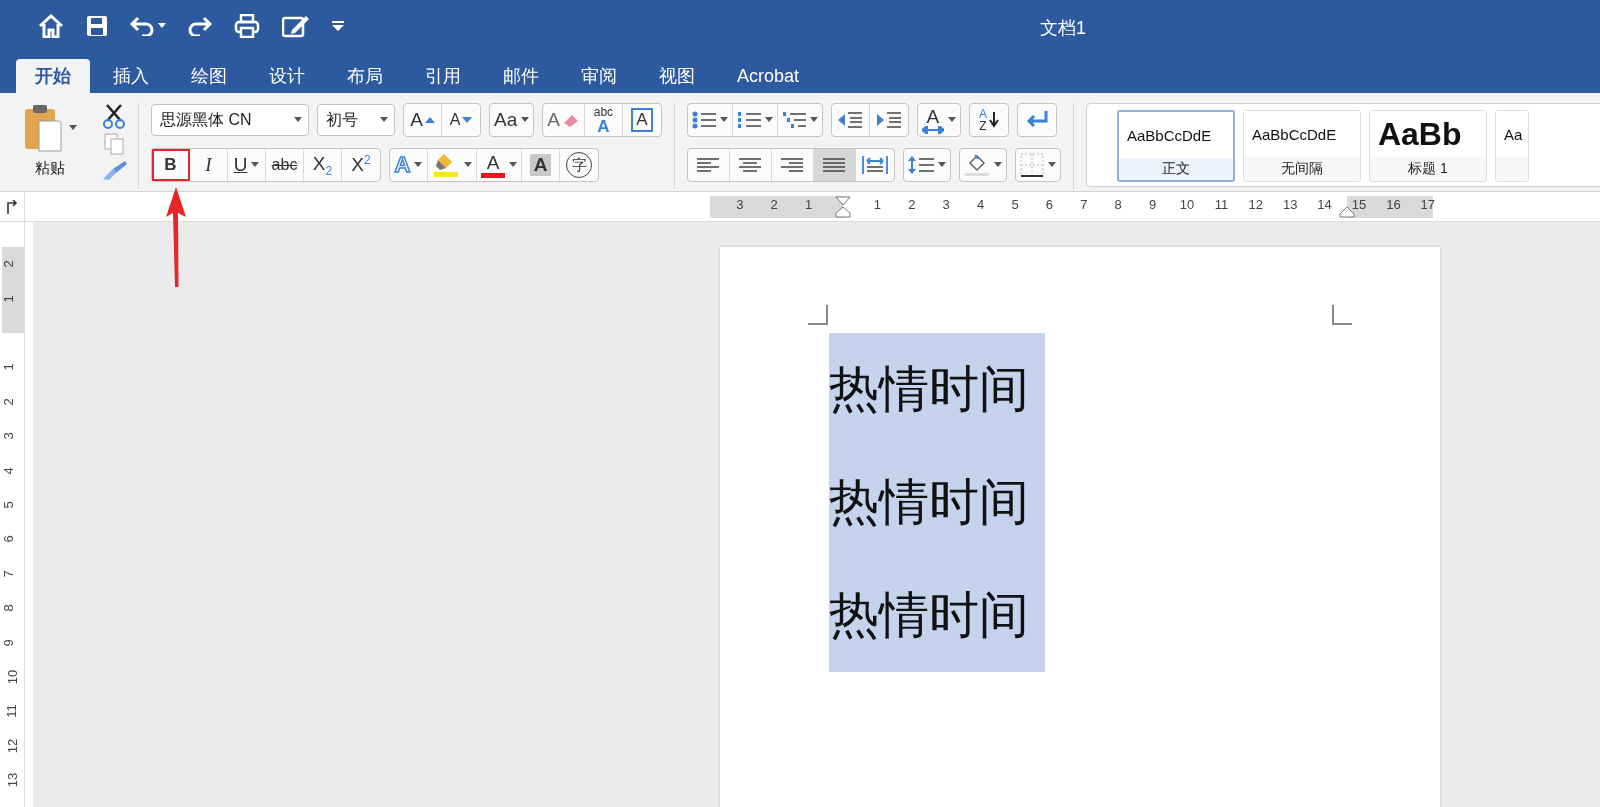 The image size is (1600, 807). I want to click on style-card: AaBbCcDdE 无间隔, so click(1301, 146).